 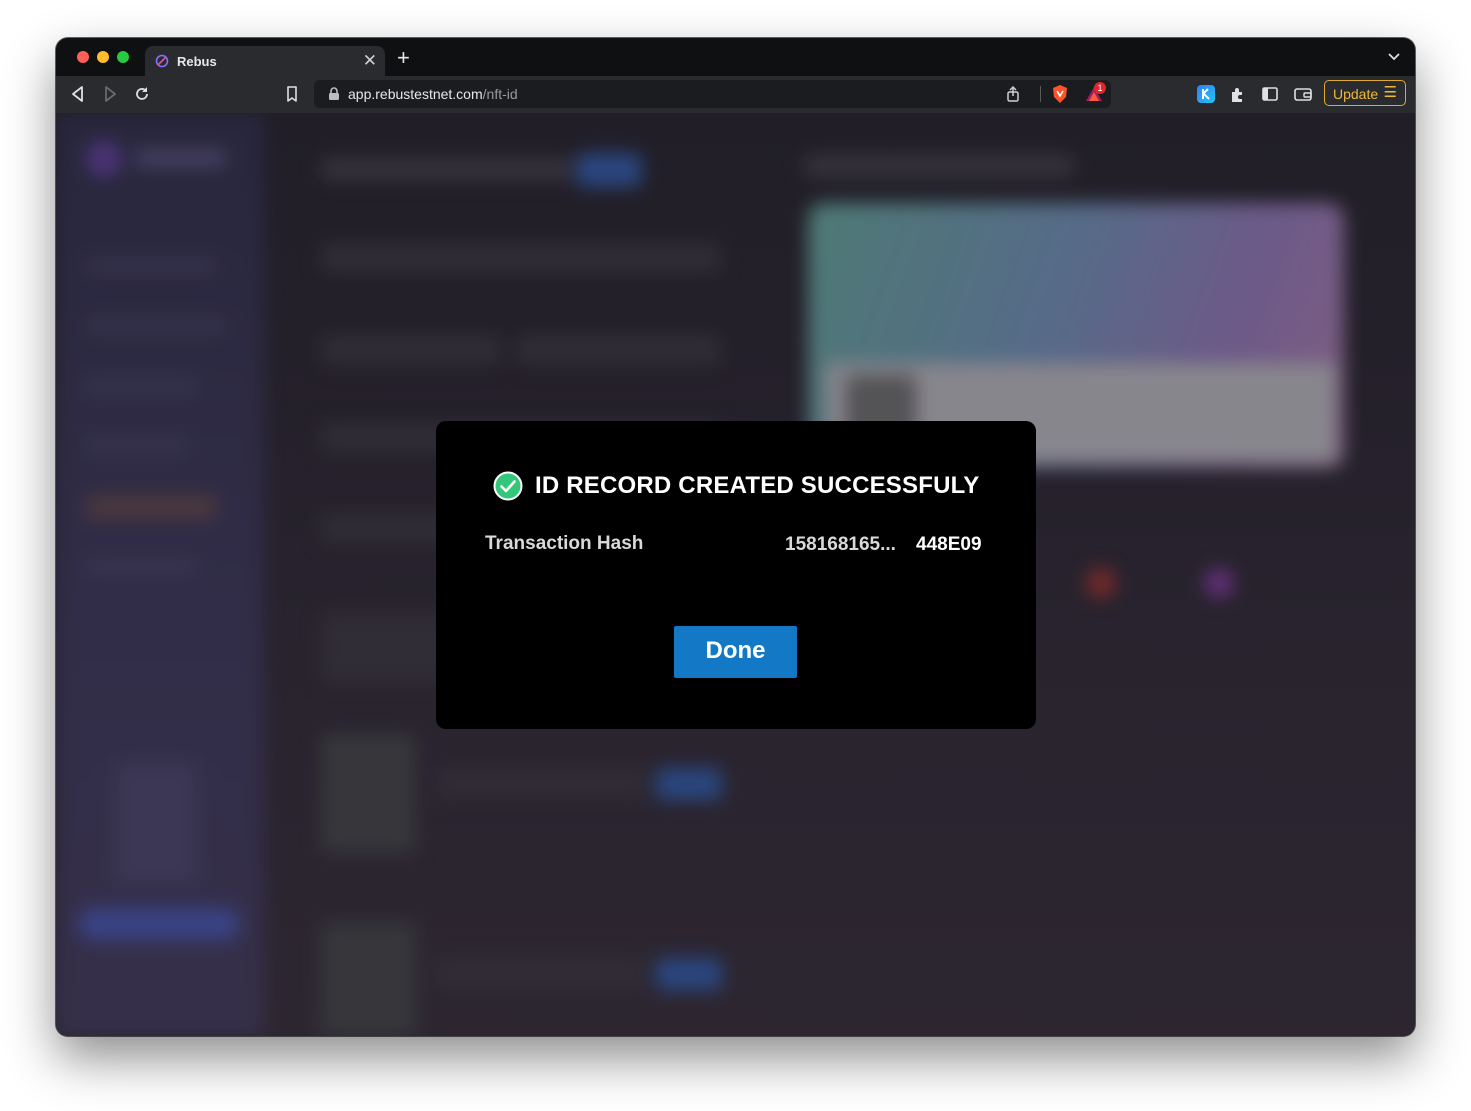 I want to click on address-divider, so click(x=1040, y=94).